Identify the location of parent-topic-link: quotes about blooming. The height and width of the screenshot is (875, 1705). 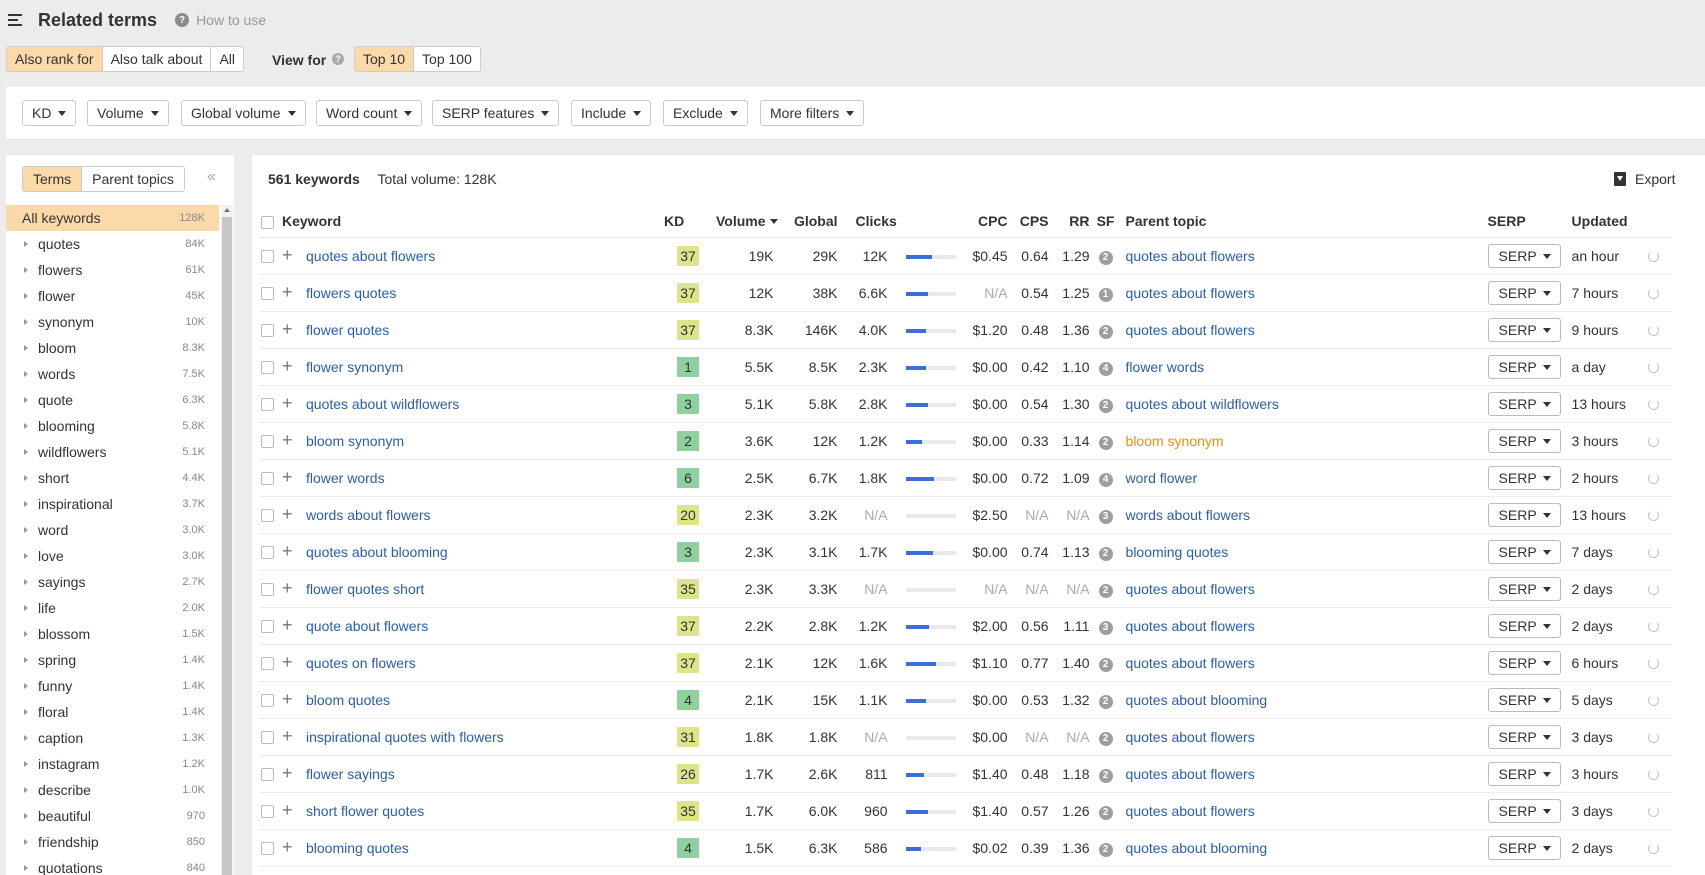
(1197, 700).